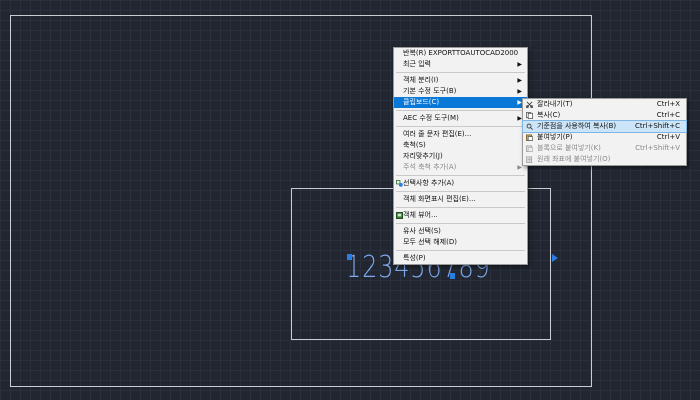 This screenshot has width=700, height=400. What do you see at coordinates (430, 242) in the screenshot?
I see `menu-item-label: 모두 선택 해제(D)` at bounding box center [430, 242].